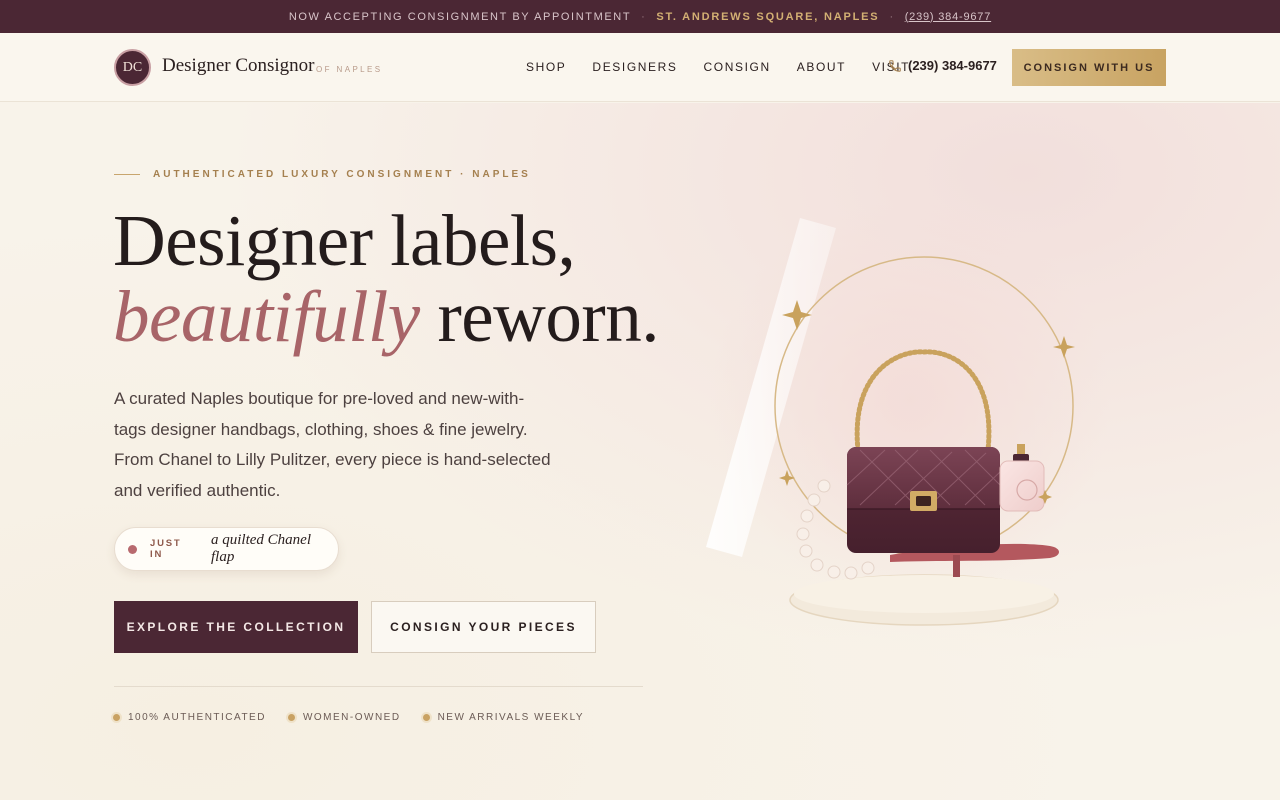 Image resolution: width=1280 pixels, height=800 pixels. I want to click on headline-line-2: beautifully reworn., so click(386, 317).